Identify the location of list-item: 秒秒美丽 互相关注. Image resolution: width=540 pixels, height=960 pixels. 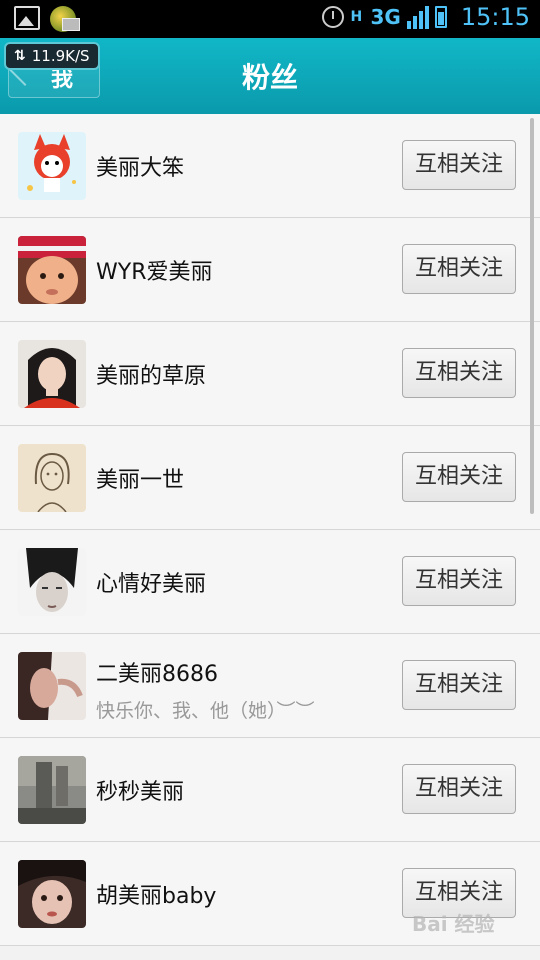
(270, 790).